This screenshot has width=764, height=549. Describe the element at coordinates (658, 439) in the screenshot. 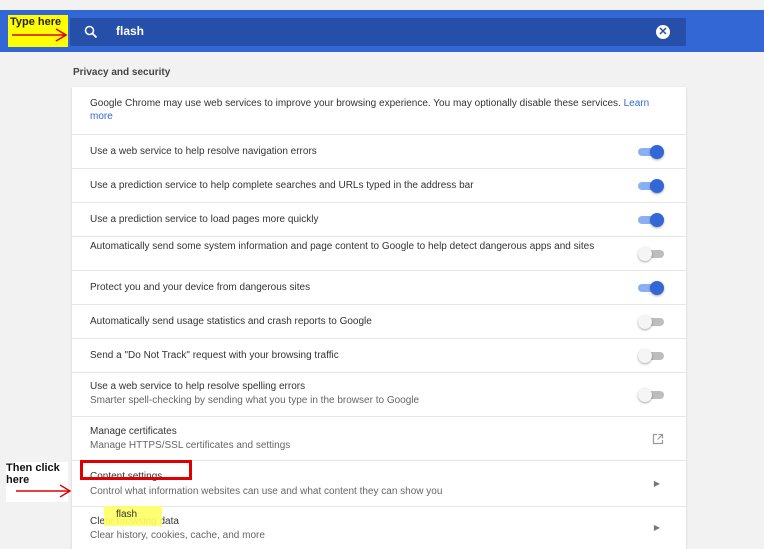

I see `external-link-icon` at that location.